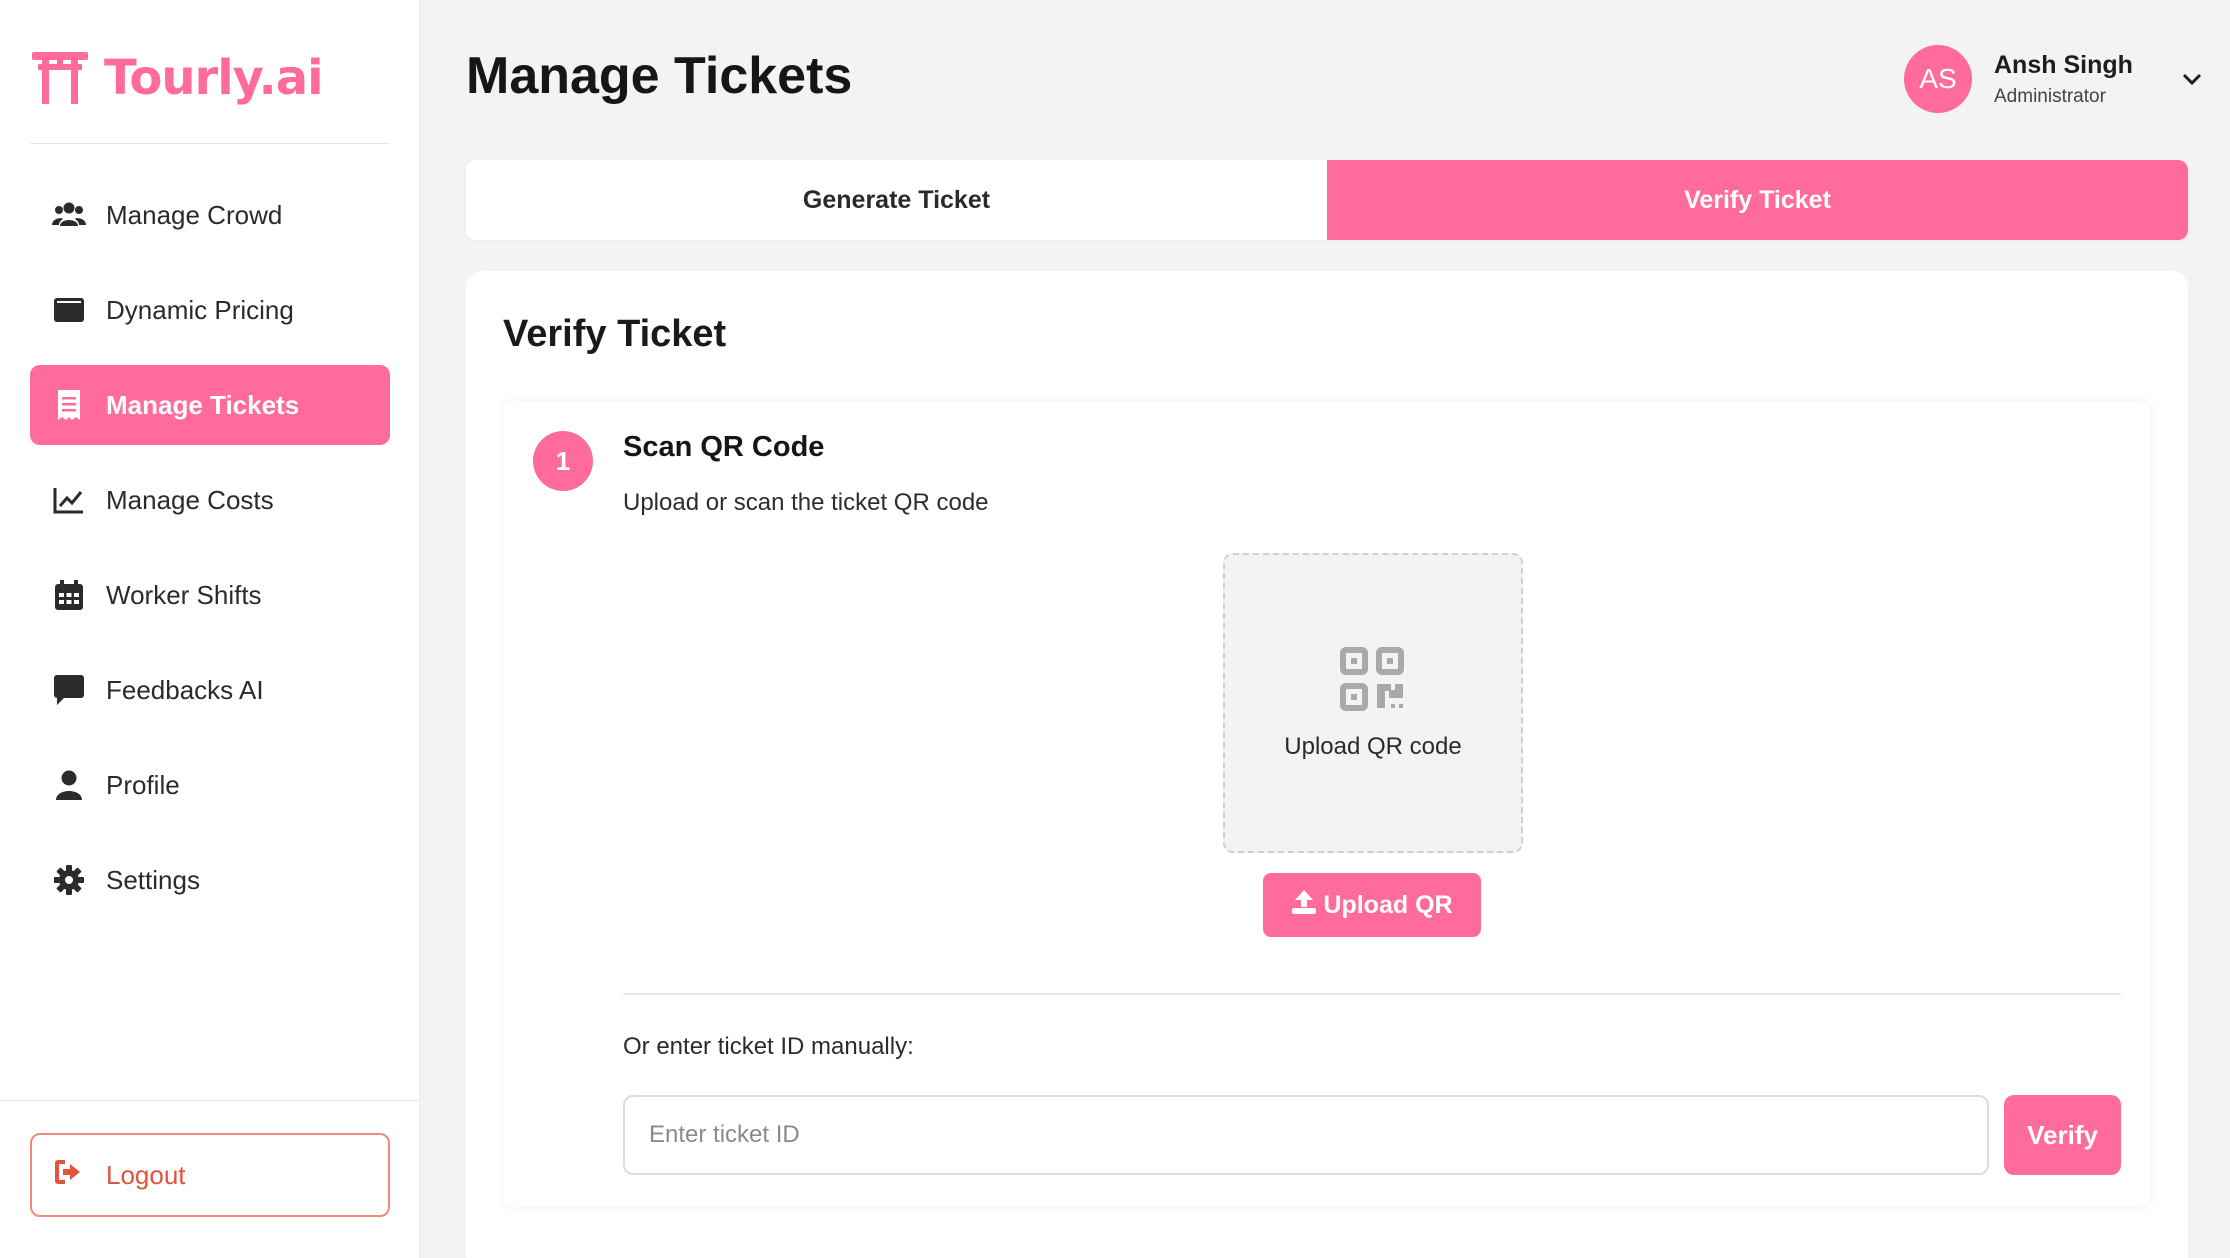  What do you see at coordinates (1757, 200) in the screenshot?
I see `tab-verify-ticket: Verify Ticket` at bounding box center [1757, 200].